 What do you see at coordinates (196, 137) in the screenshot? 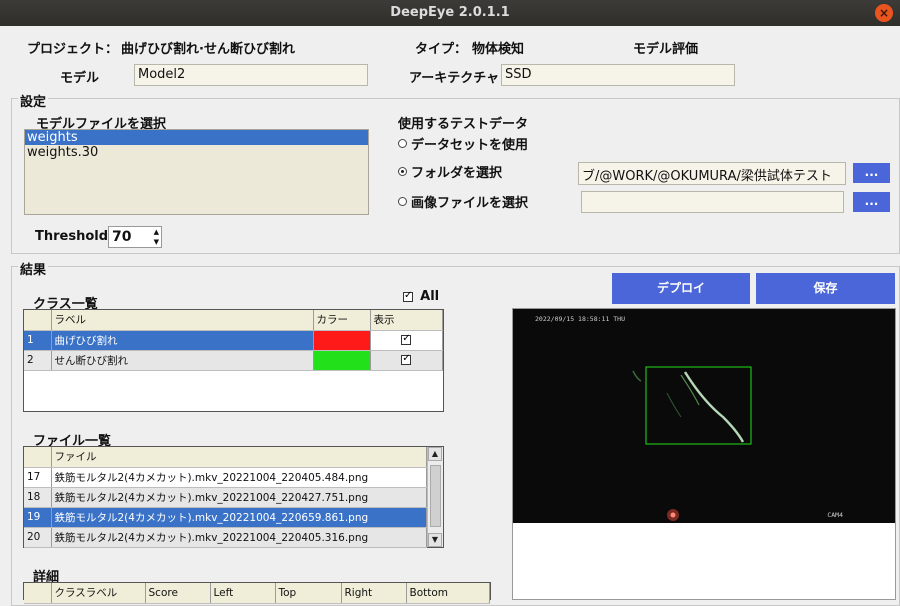
I see `model-file-item: weights` at bounding box center [196, 137].